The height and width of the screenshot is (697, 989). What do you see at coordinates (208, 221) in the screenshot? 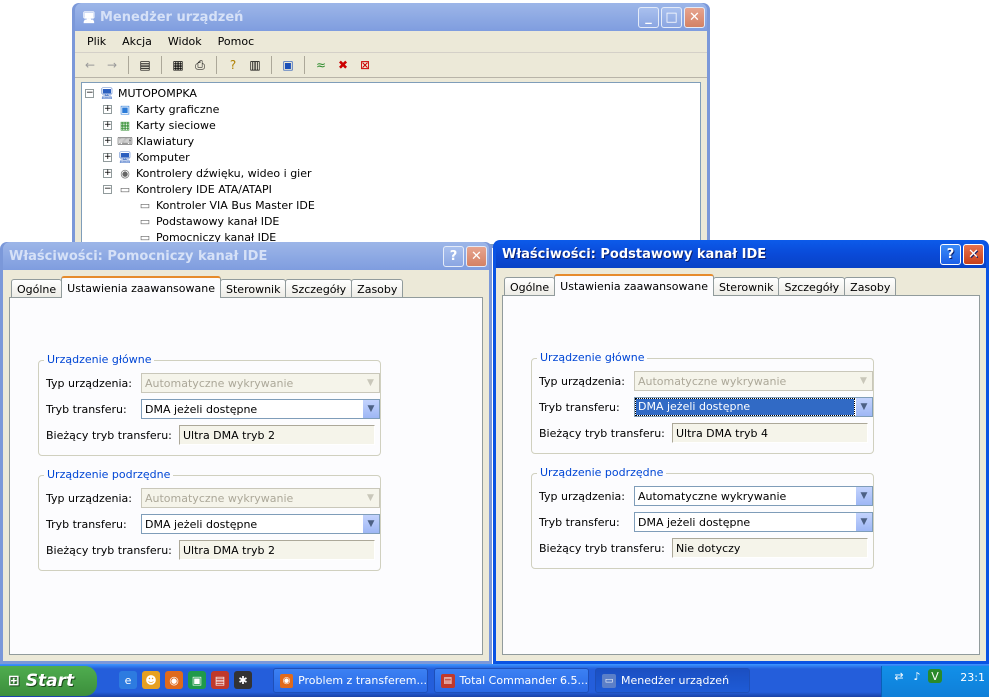
I see `tree-child-primary-ide: ▭ Podstawowy kanał IDE` at bounding box center [208, 221].